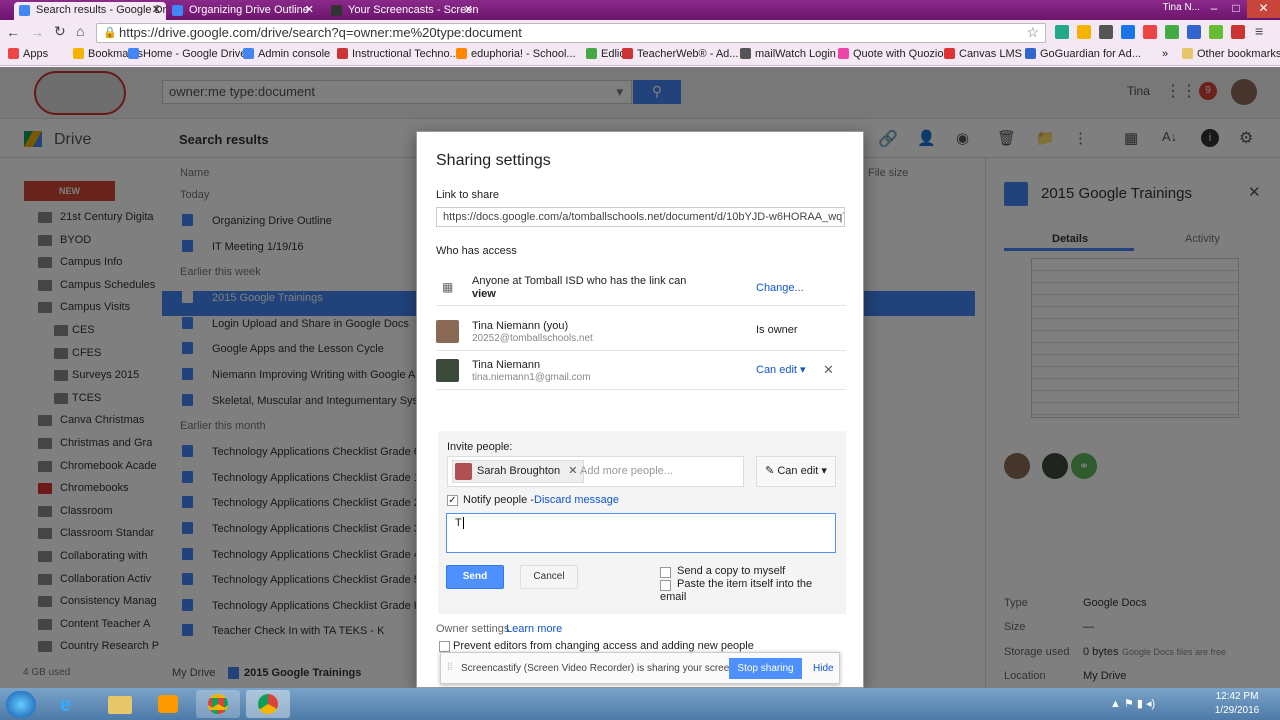 The width and height of the screenshot is (1280, 720). I want to click on bookmark-item: Canvas LMS, so click(983, 54).